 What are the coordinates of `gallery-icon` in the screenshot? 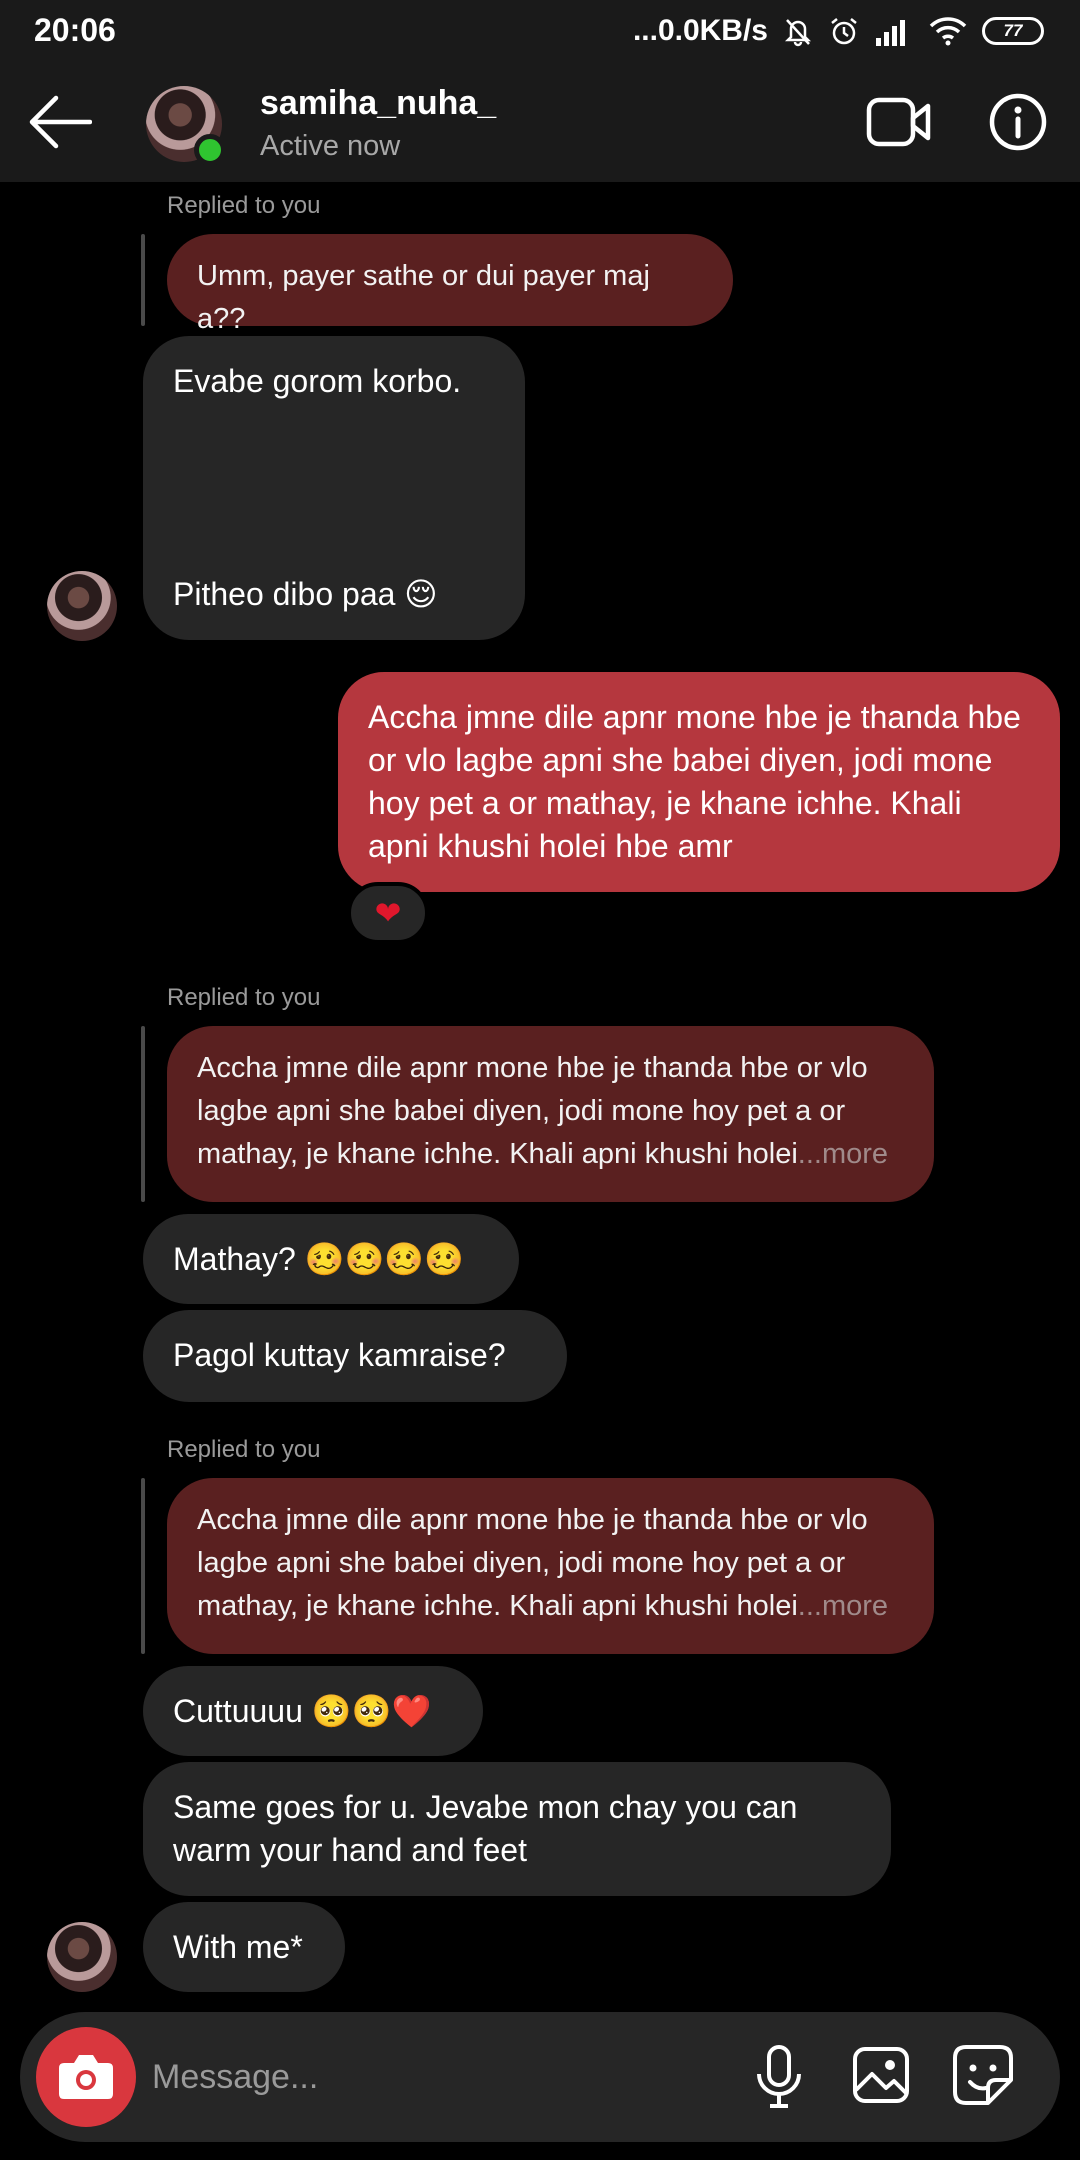 It's located at (881, 2075).